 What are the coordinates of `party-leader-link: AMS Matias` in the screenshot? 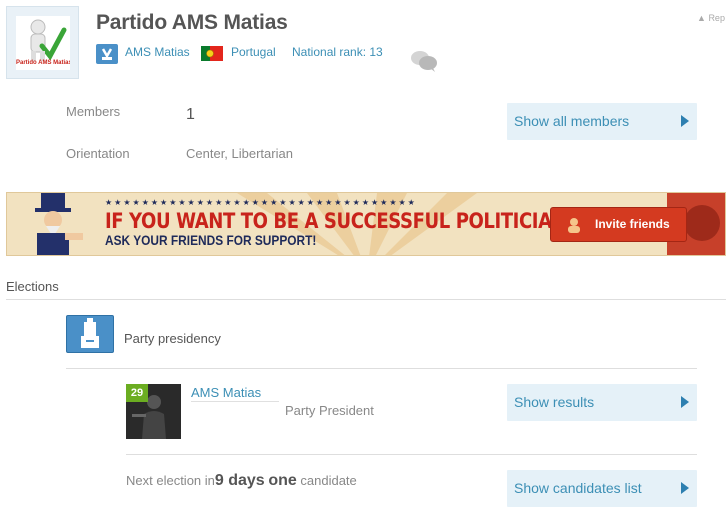 It's located at (157, 52).